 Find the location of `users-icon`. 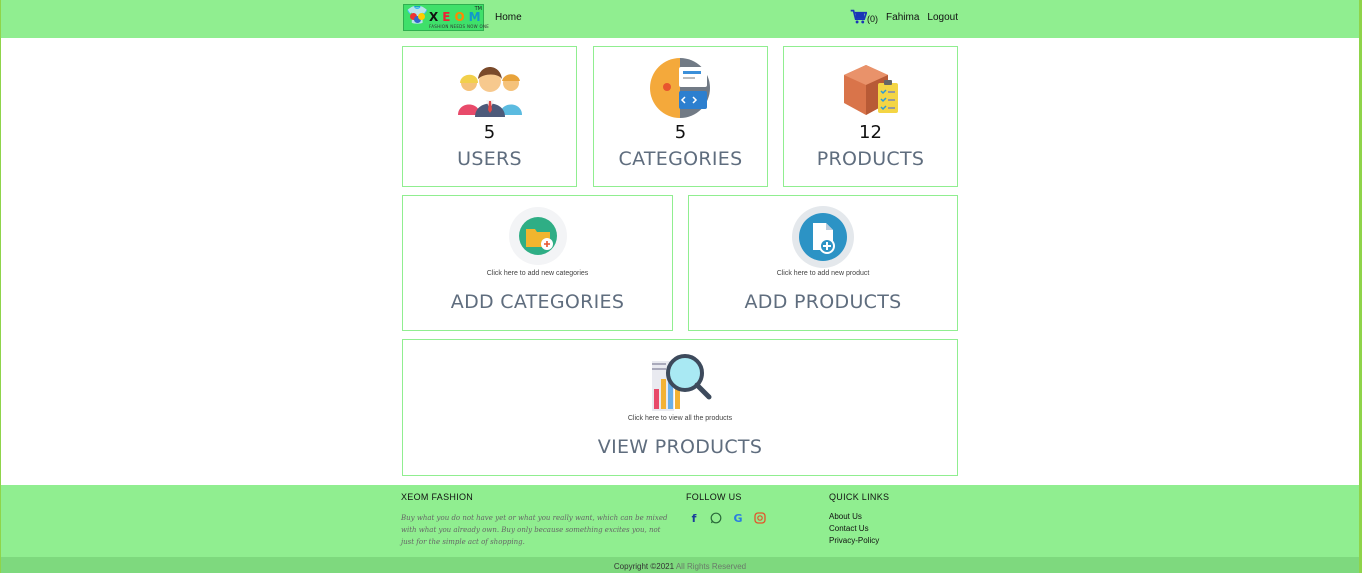

users-icon is located at coordinates (490, 92).